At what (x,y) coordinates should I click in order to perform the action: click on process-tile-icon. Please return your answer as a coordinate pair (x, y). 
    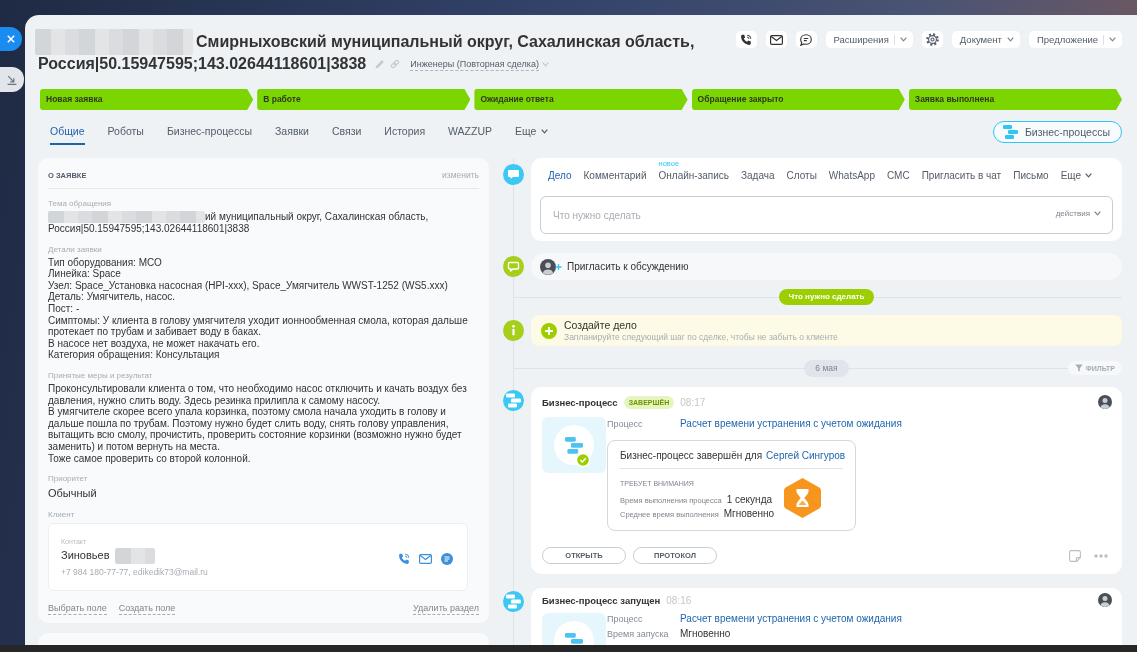
    Looking at the image, I should click on (574, 445).